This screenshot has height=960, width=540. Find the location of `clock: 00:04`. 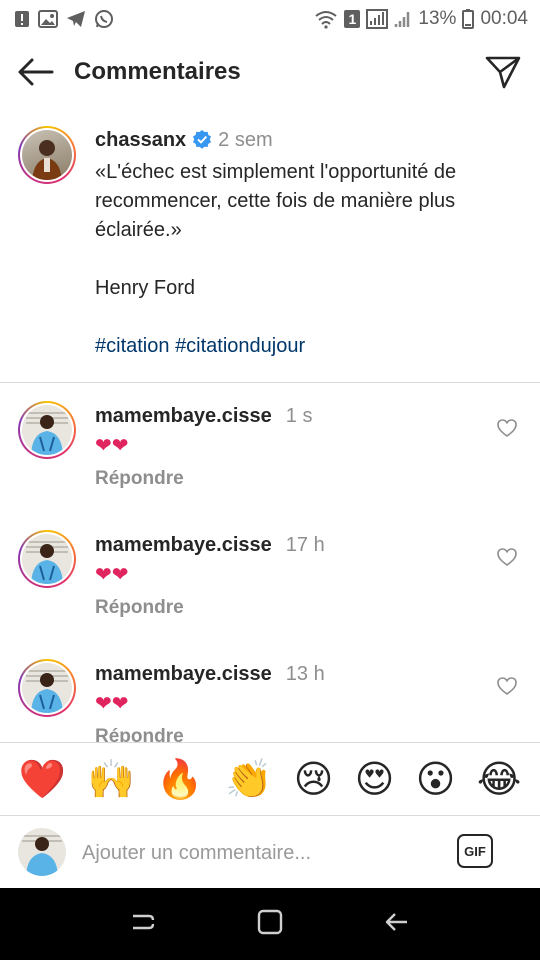

clock: 00:04 is located at coordinates (504, 18).